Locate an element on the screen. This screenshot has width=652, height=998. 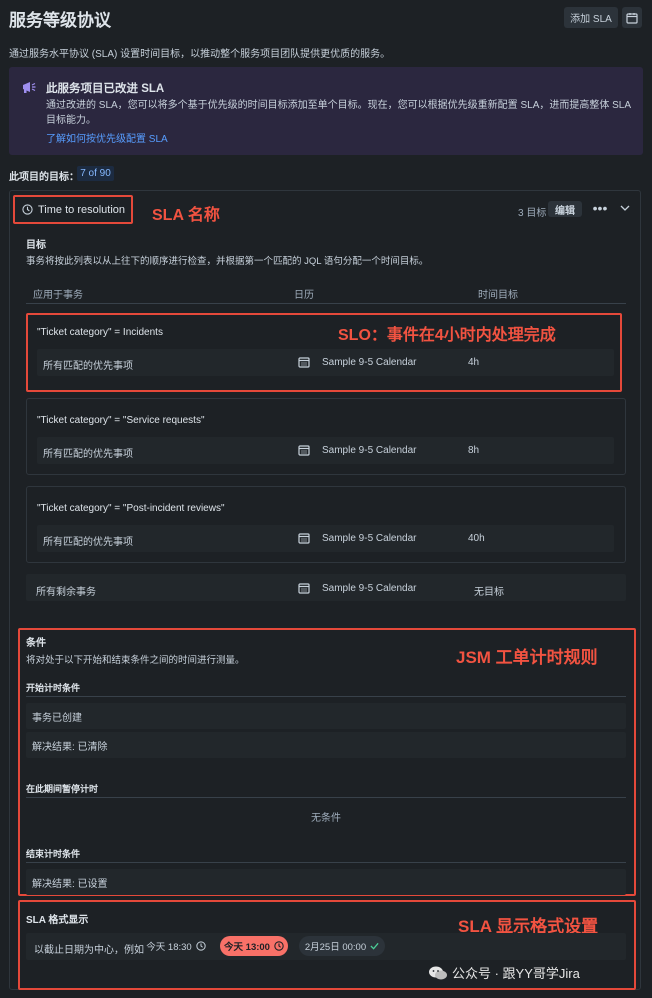
conditions-description: 将对处于以下开始和结束条件之间的时间进行测量。 is located at coordinates (135, 660).